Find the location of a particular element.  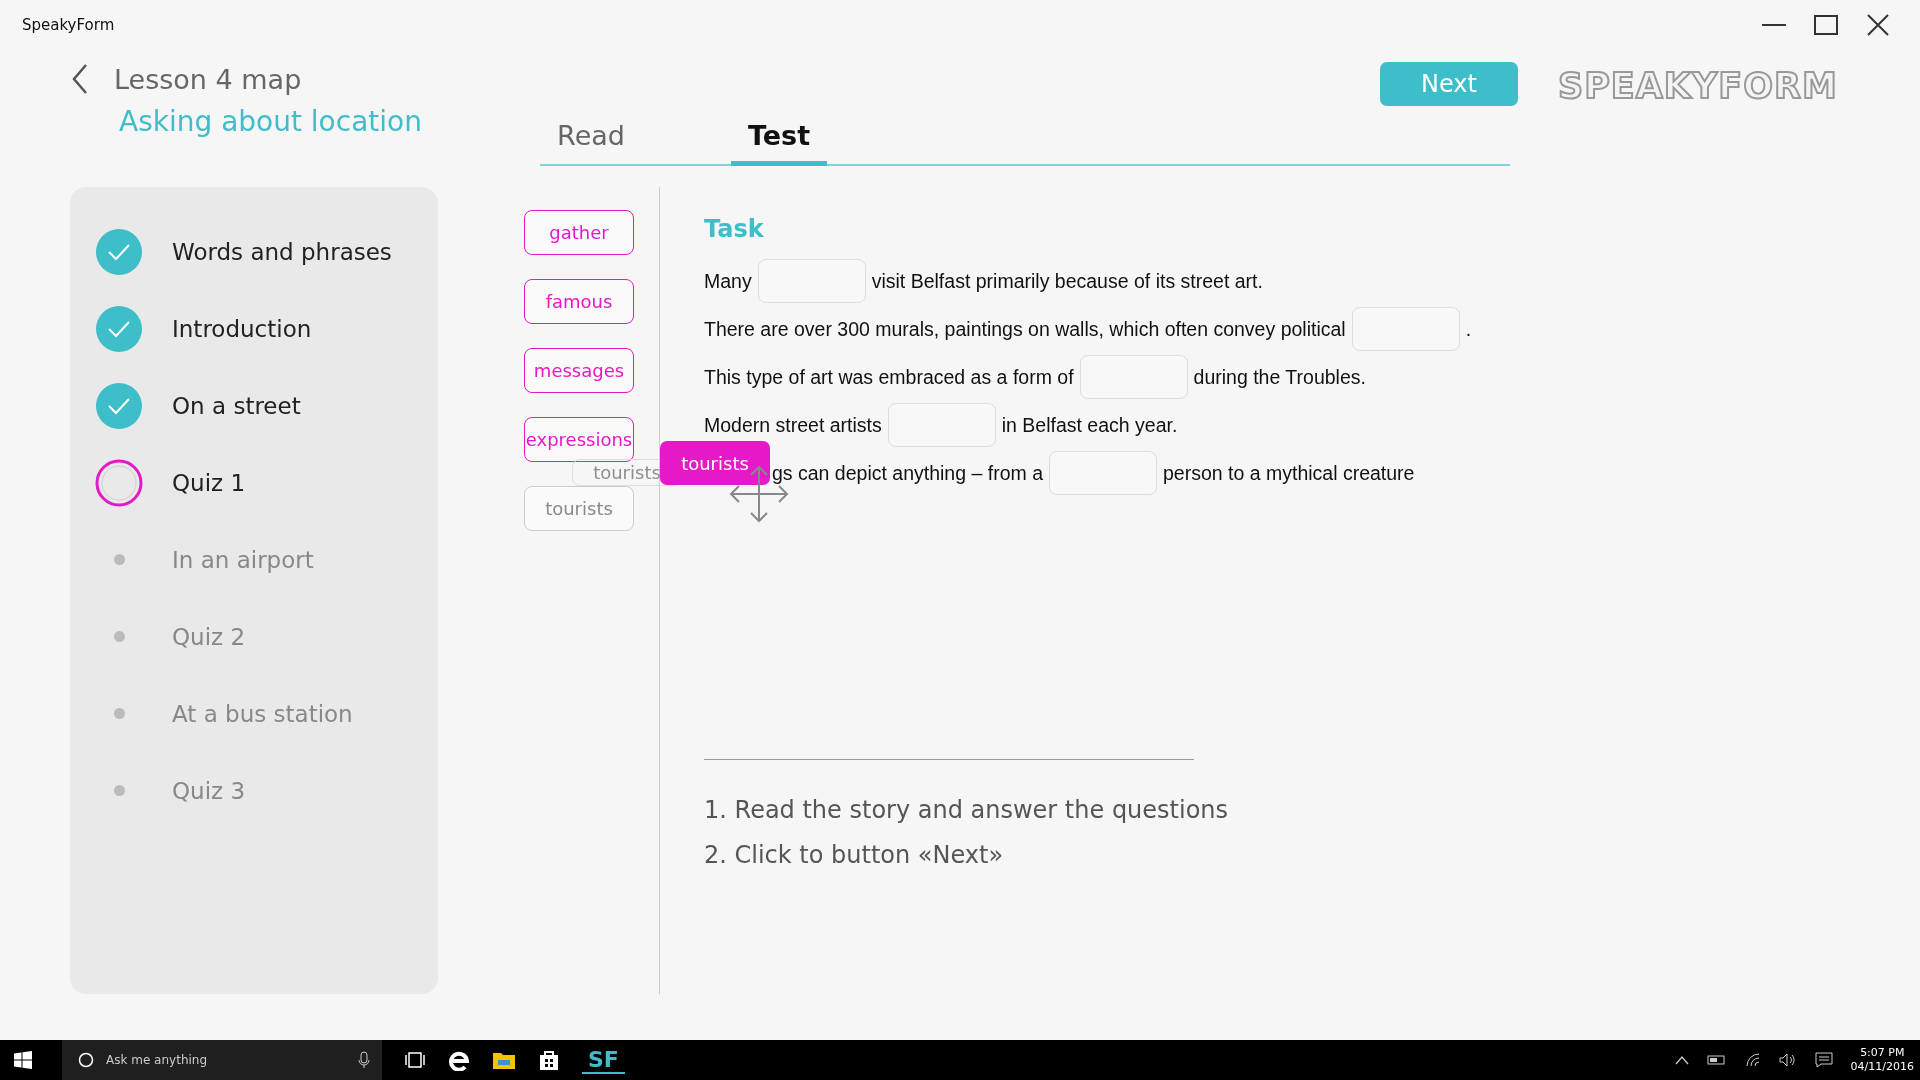

sentence-text: visit Belfast primarily because of its street art. is located at coordinates (1067, 281).